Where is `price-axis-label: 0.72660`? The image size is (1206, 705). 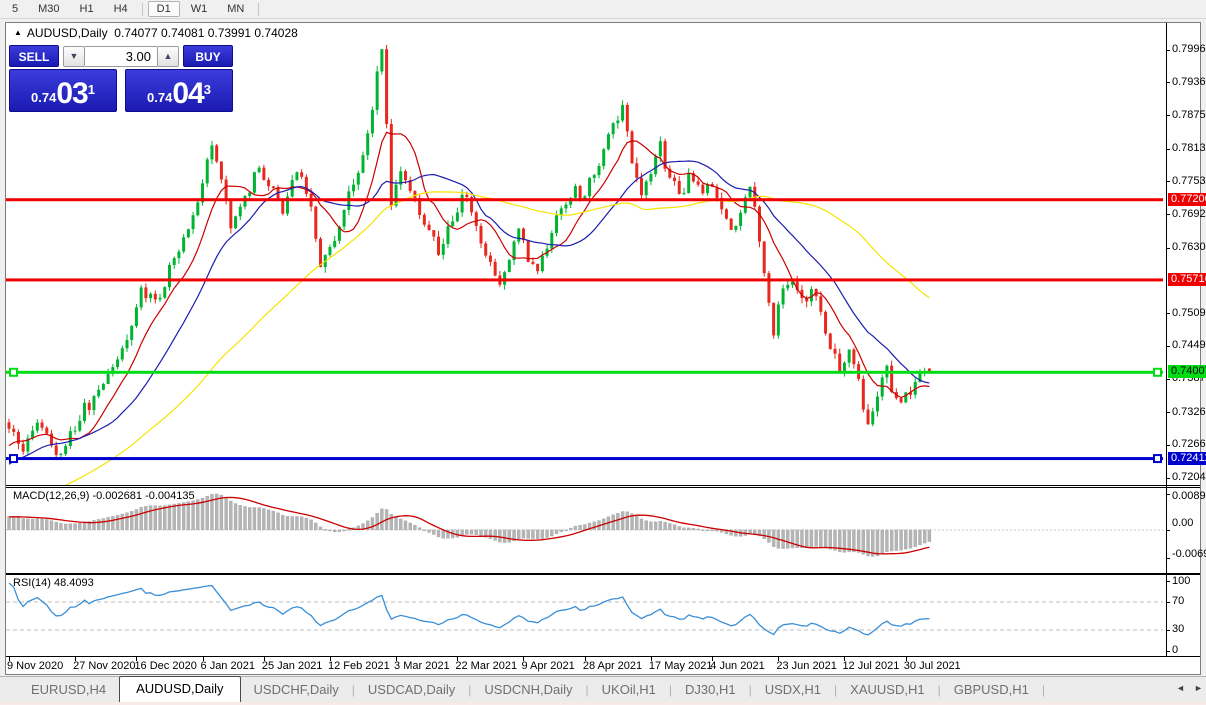
price-axis-label: 0.72660 is located at coordinates (1189, 444).